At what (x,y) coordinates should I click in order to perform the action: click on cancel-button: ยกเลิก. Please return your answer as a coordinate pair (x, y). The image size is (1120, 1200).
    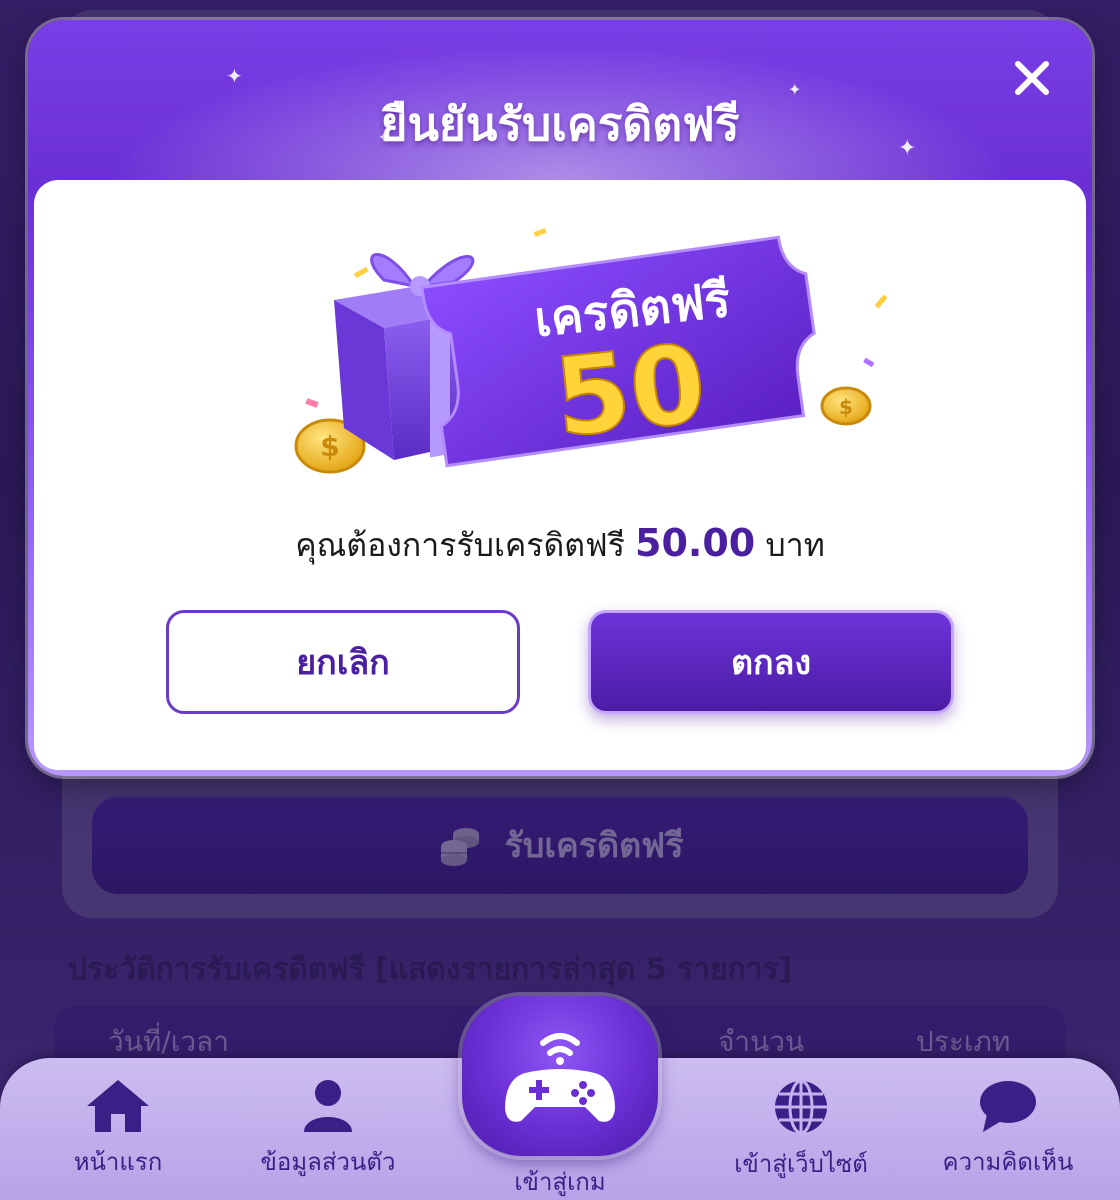
    Looking at the image, I should click on (343, 662).